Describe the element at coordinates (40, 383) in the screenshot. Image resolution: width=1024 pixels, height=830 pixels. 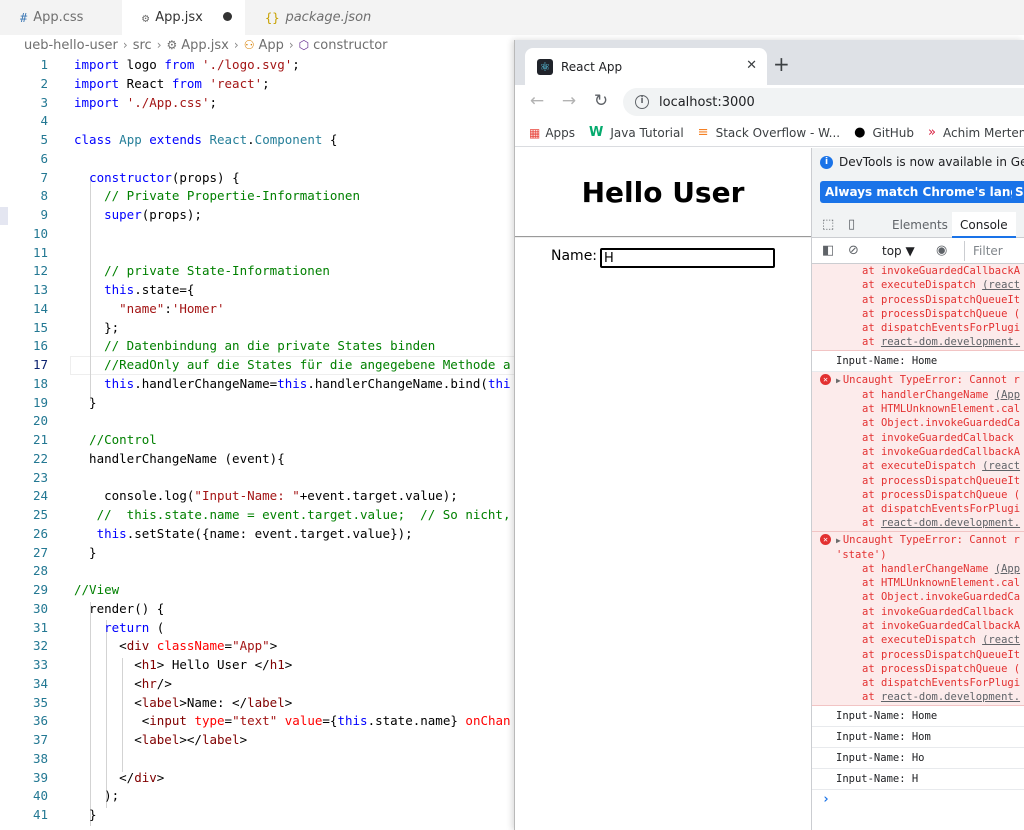
I see `line-number: 18` at that location.